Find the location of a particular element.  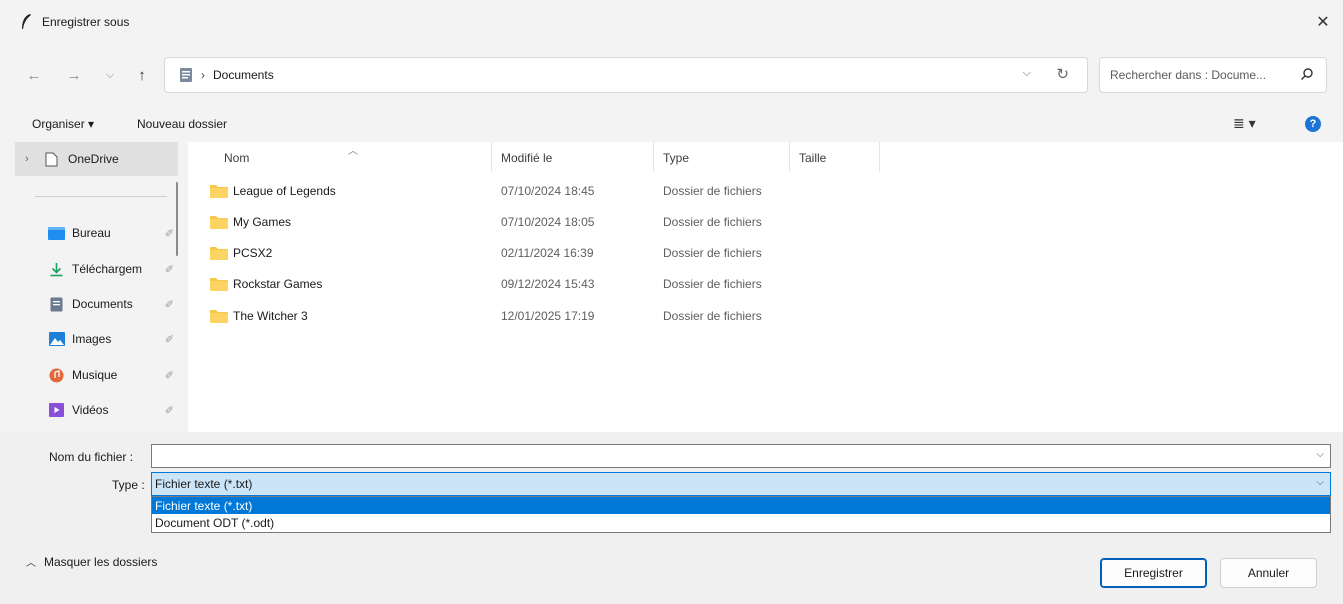

divider is located at coordinates (101, 196).